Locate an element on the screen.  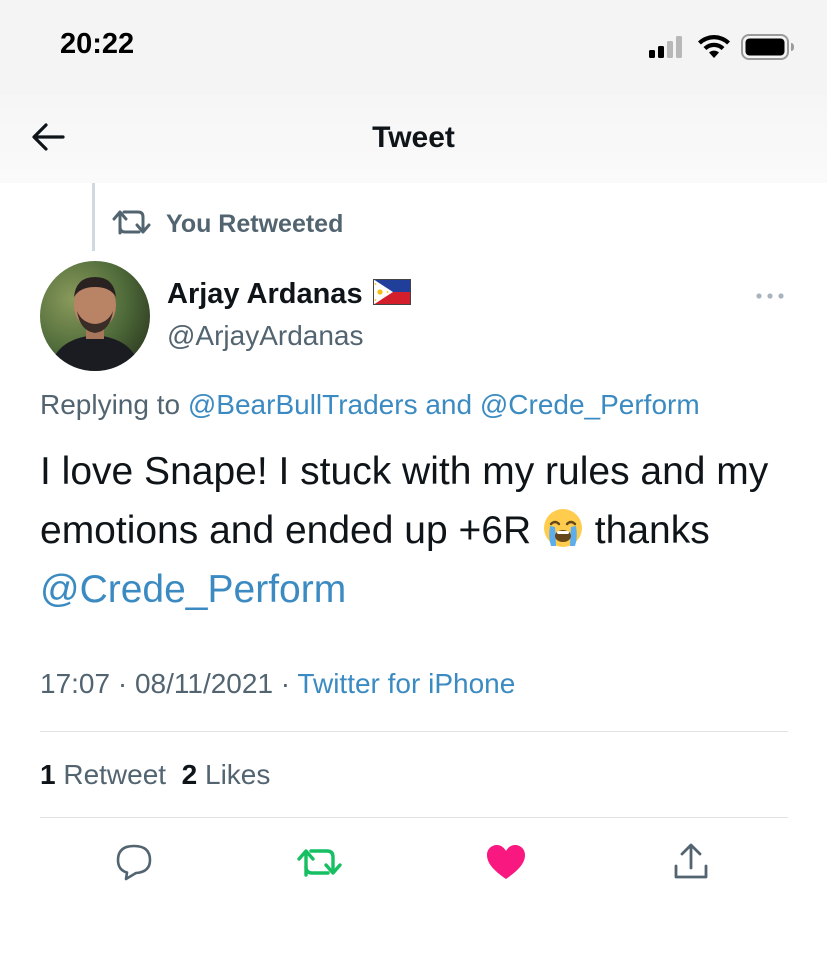
philippines-flag-icon is located at coordinates (391, 294).